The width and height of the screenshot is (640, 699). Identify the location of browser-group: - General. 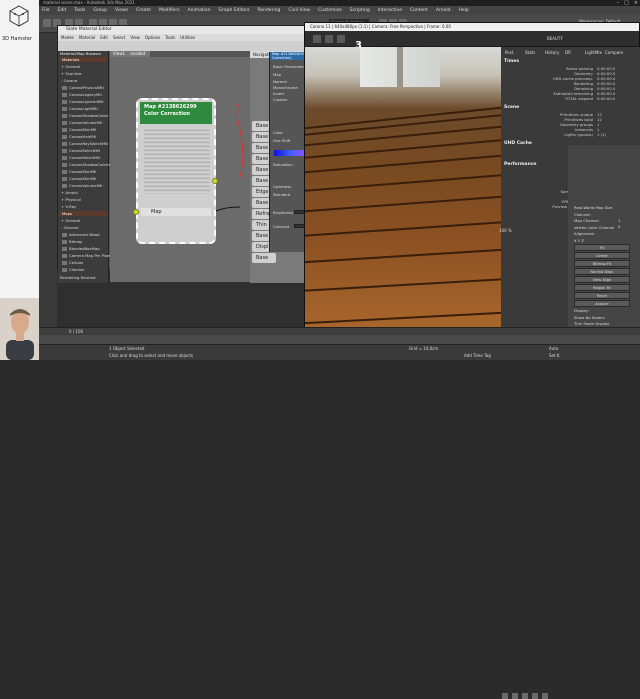
(70, 227).